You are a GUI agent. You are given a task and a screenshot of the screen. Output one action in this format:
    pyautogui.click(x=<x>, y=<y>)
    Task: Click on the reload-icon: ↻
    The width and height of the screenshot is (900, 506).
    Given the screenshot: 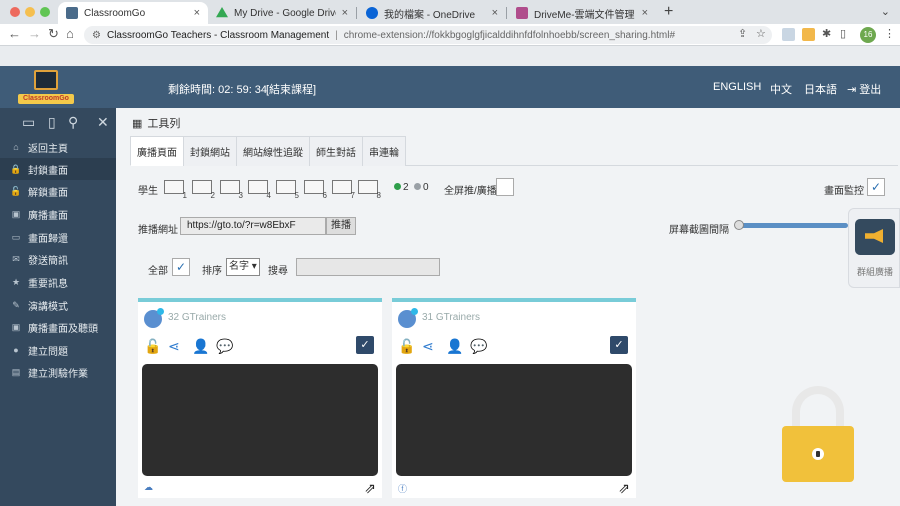 What is the action you would take?
    pyautogui.click(x=53, y=34)
    